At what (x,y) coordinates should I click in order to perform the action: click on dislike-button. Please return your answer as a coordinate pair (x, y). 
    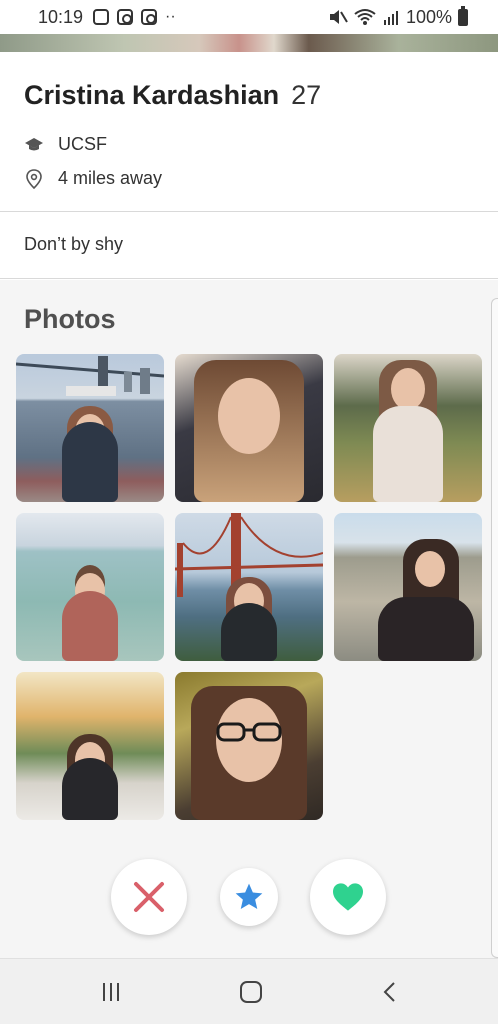
    Looking at the image, I should click on (149, 897).